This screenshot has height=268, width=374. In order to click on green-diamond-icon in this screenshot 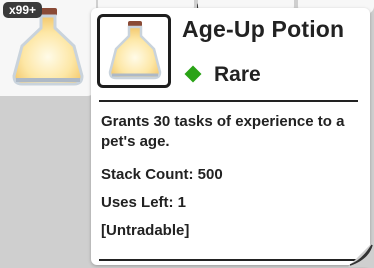, I will do `click(193, 74)`.